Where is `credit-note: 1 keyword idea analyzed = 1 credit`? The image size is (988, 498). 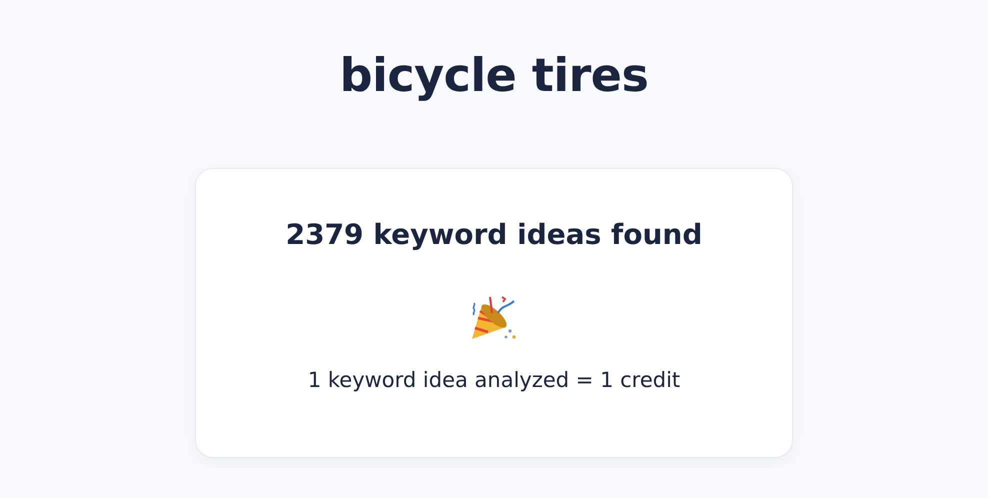
credit-note: 1 keyword idea analyzed = 1 credit is located at coordinates (494, 380).